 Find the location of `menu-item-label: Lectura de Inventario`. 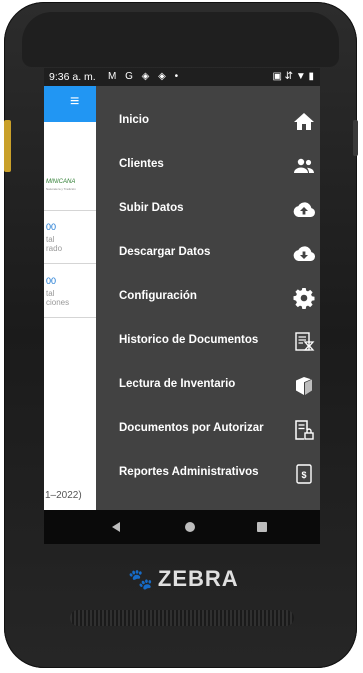

menu-item-label: Lectura de Inventario is located at coordinates (177, 384).